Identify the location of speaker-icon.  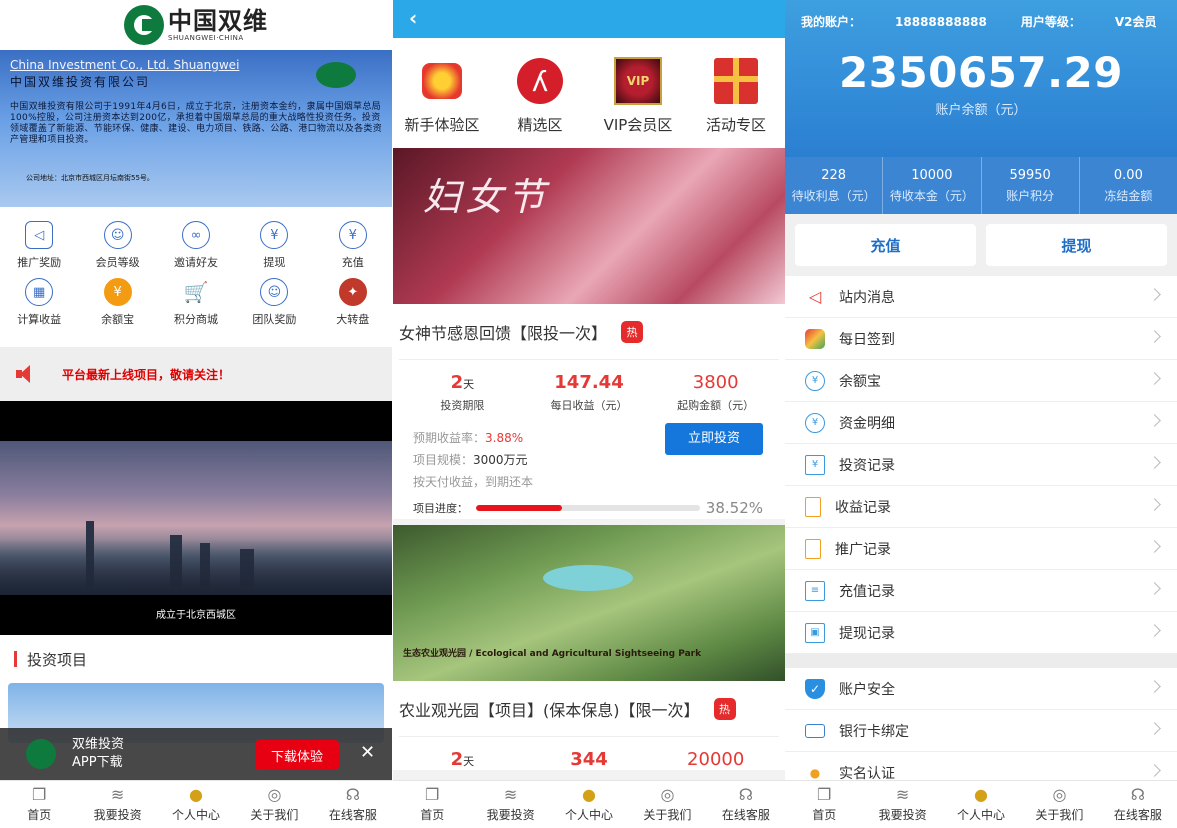
(25, 374).